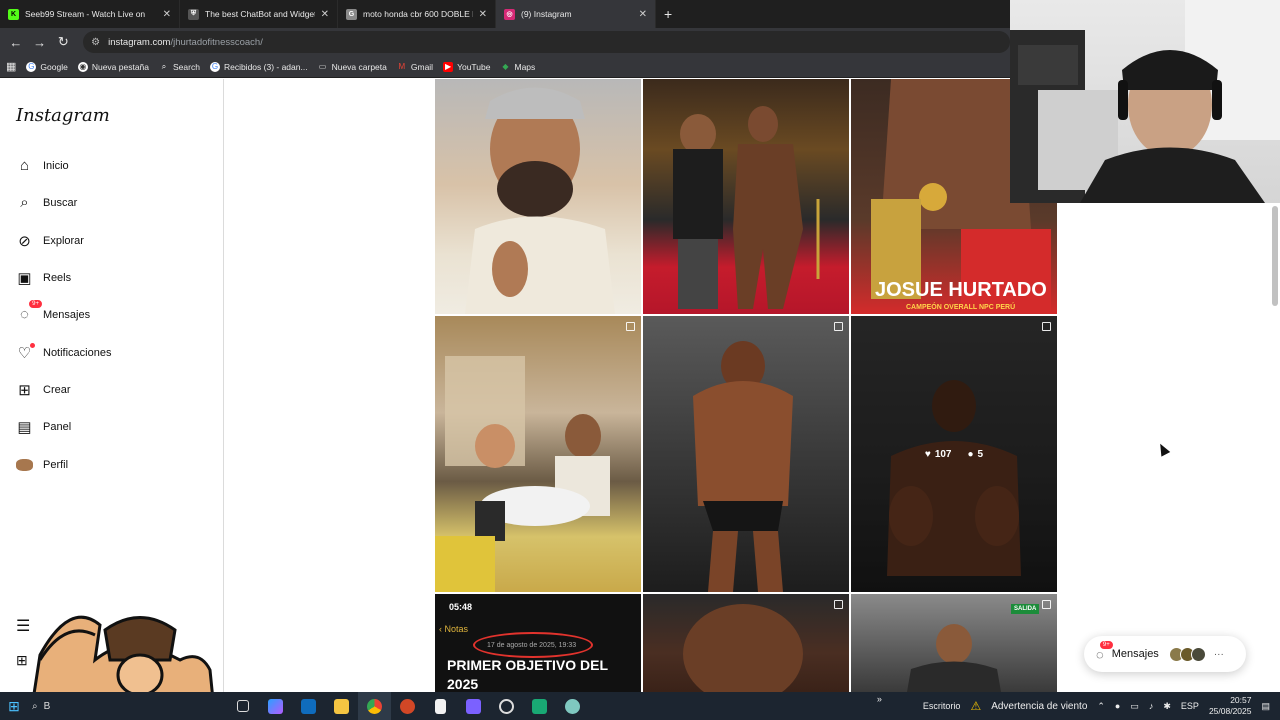 The height and width of the screenshot is (720, 1280). Describe the element at coordinates (77, 352) in the screenshot. I see `nav-label: Notificaciones` at that location.